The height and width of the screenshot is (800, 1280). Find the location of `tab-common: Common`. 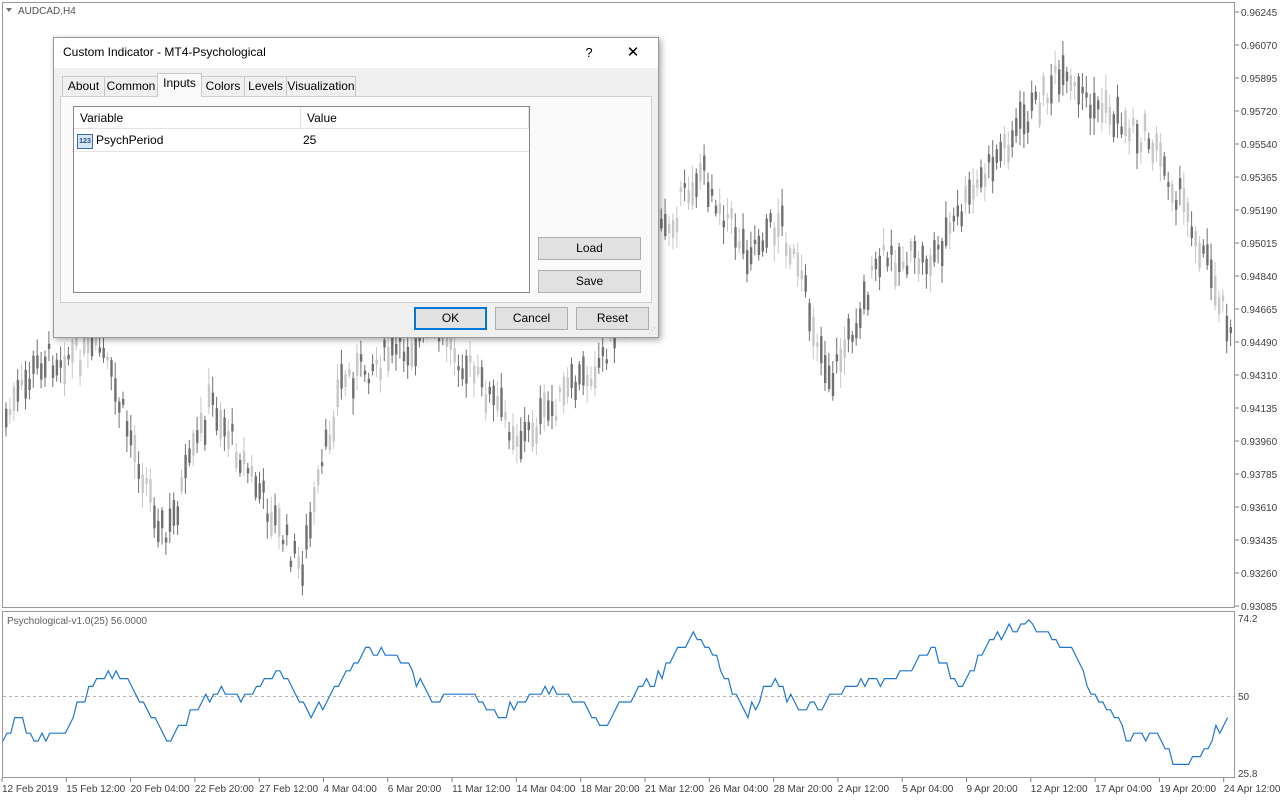

tab-common: Common is located at coordinates (131, 86).